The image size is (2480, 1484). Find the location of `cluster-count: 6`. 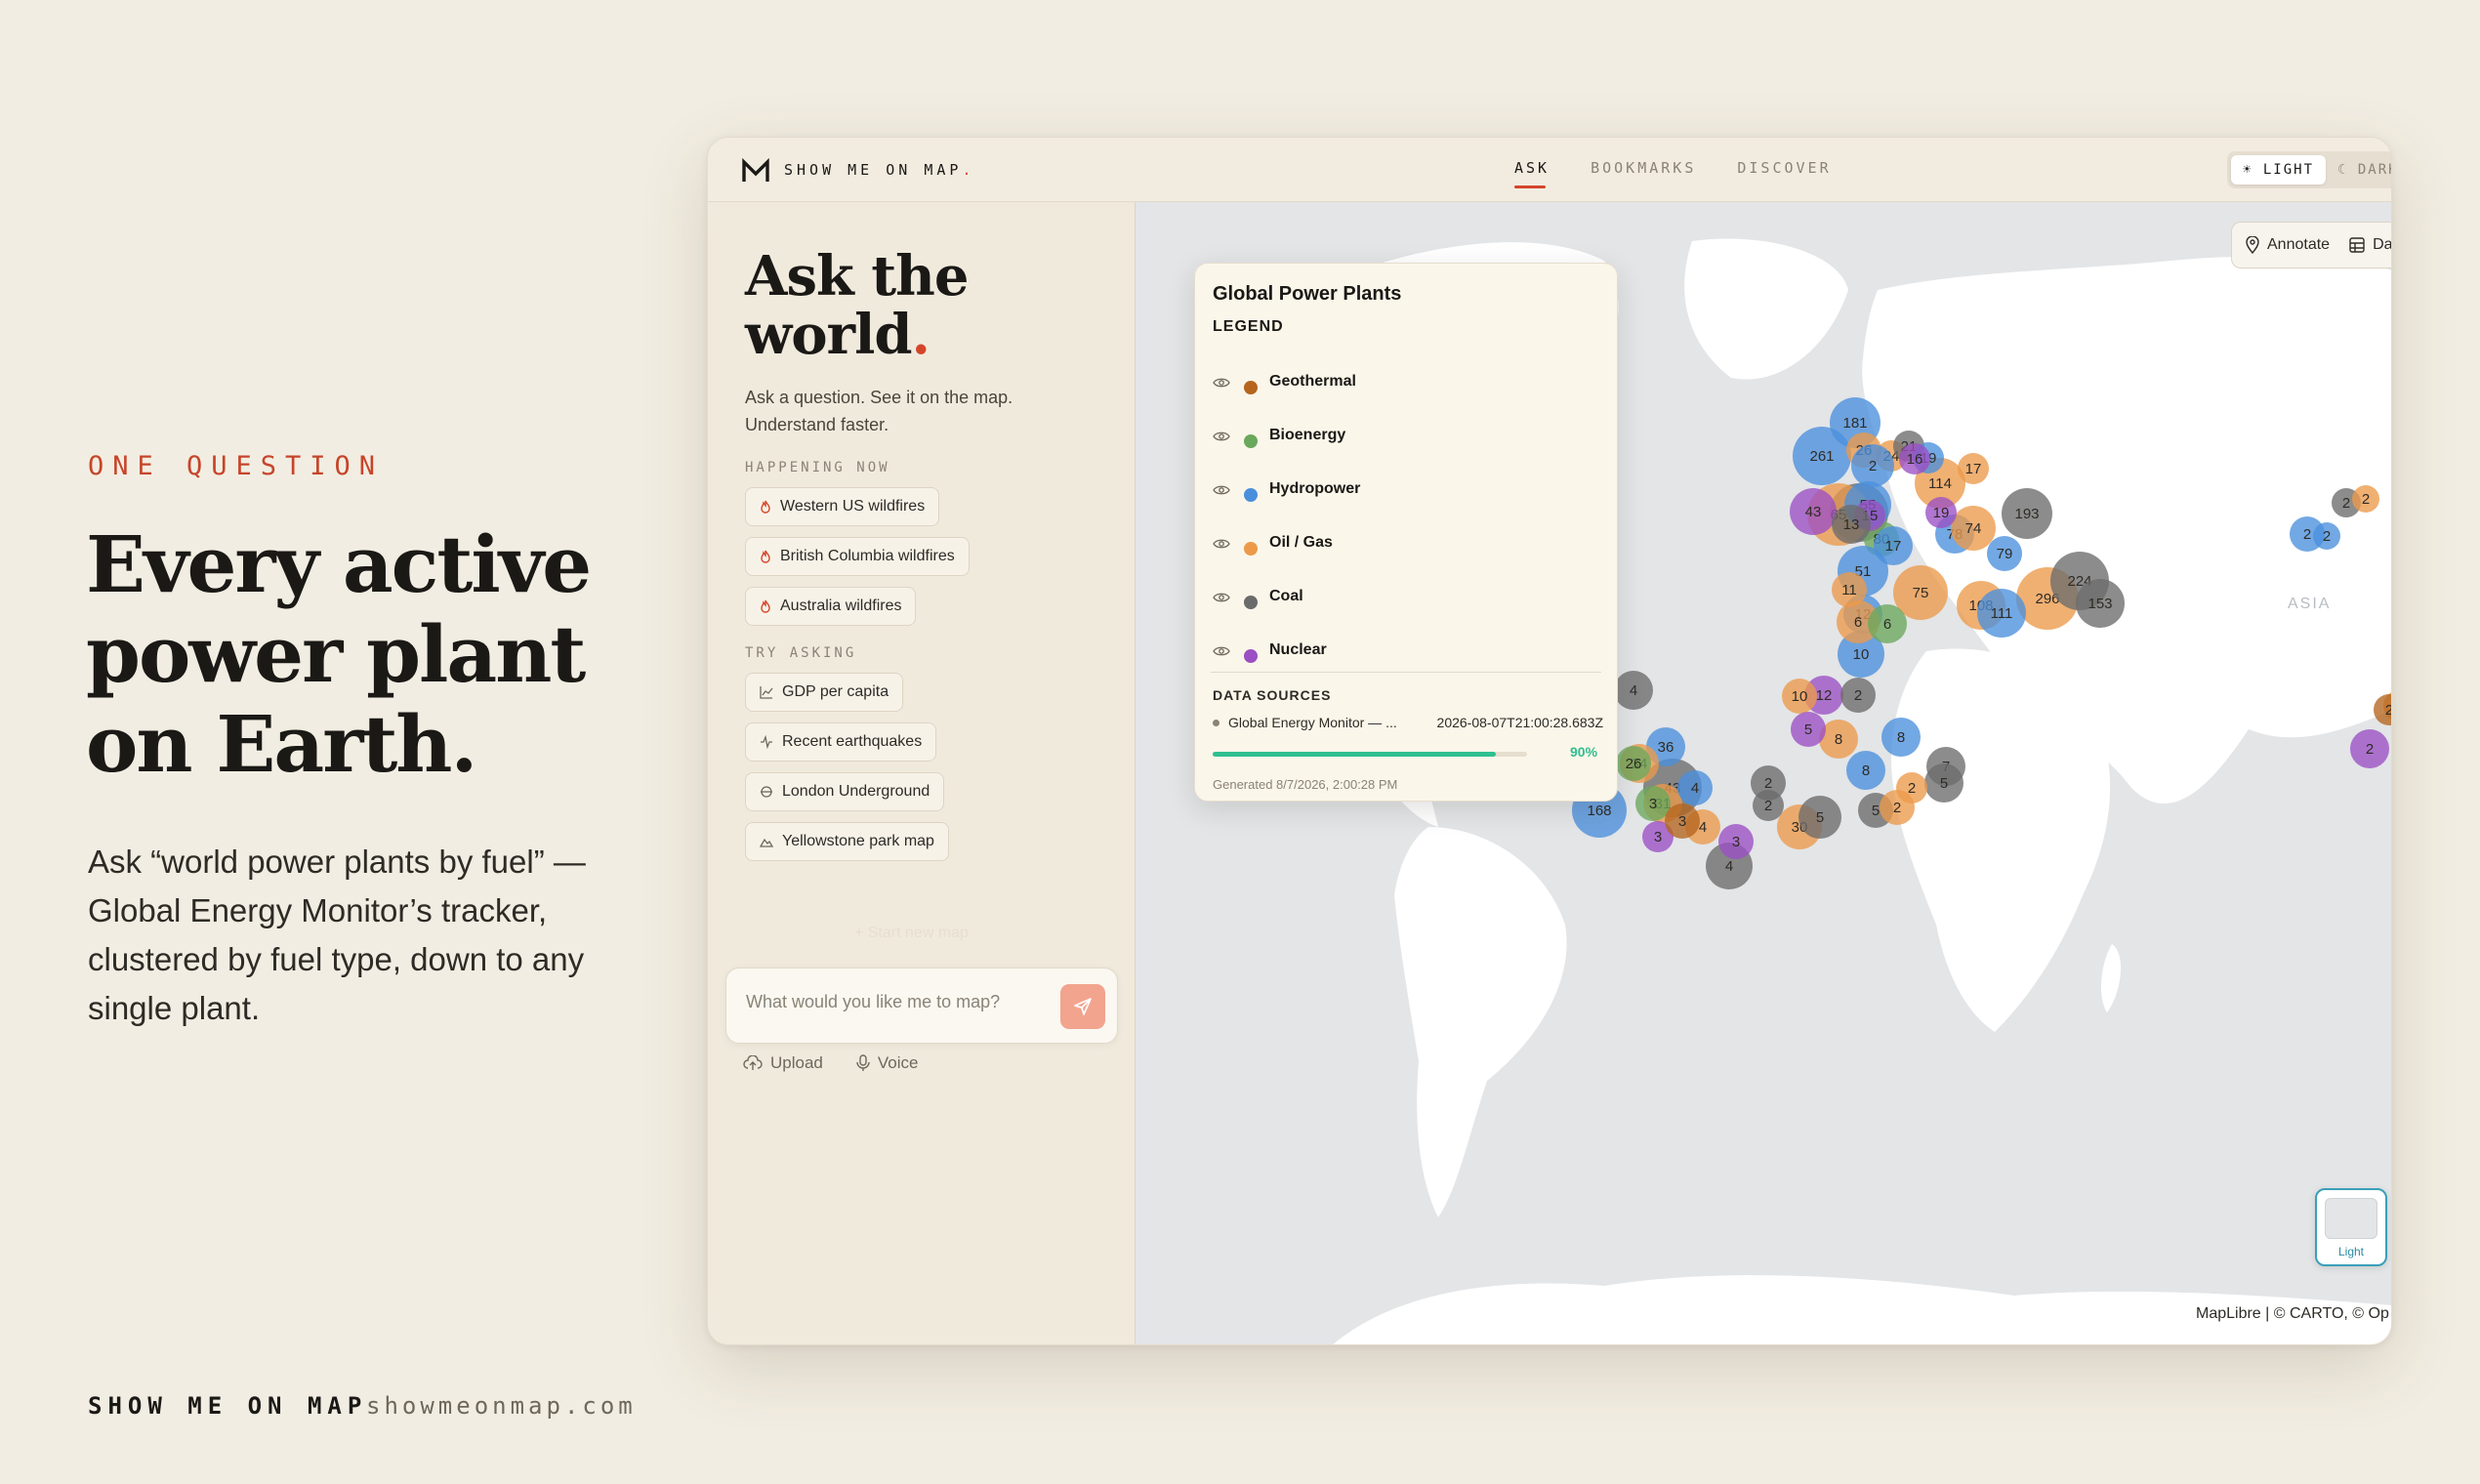

cluster-count: 6 is located at coordinates (1887, 625).